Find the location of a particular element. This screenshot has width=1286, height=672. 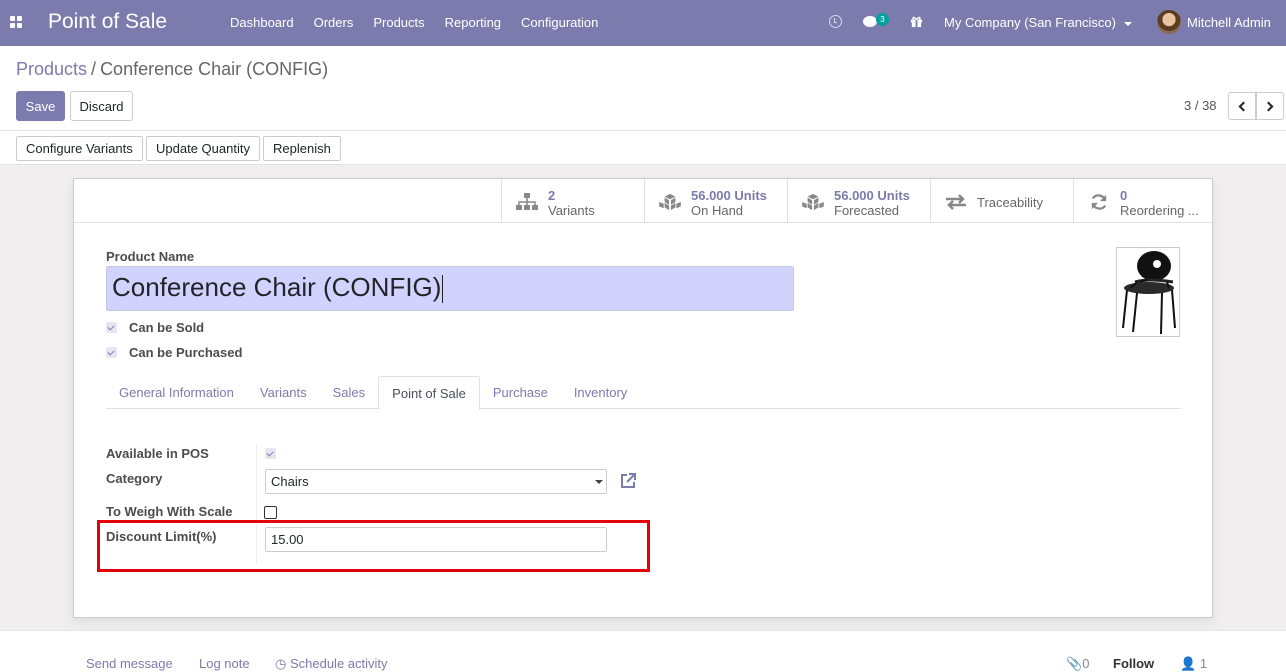

activity-clock-icon is located at coordinates (835, 21).